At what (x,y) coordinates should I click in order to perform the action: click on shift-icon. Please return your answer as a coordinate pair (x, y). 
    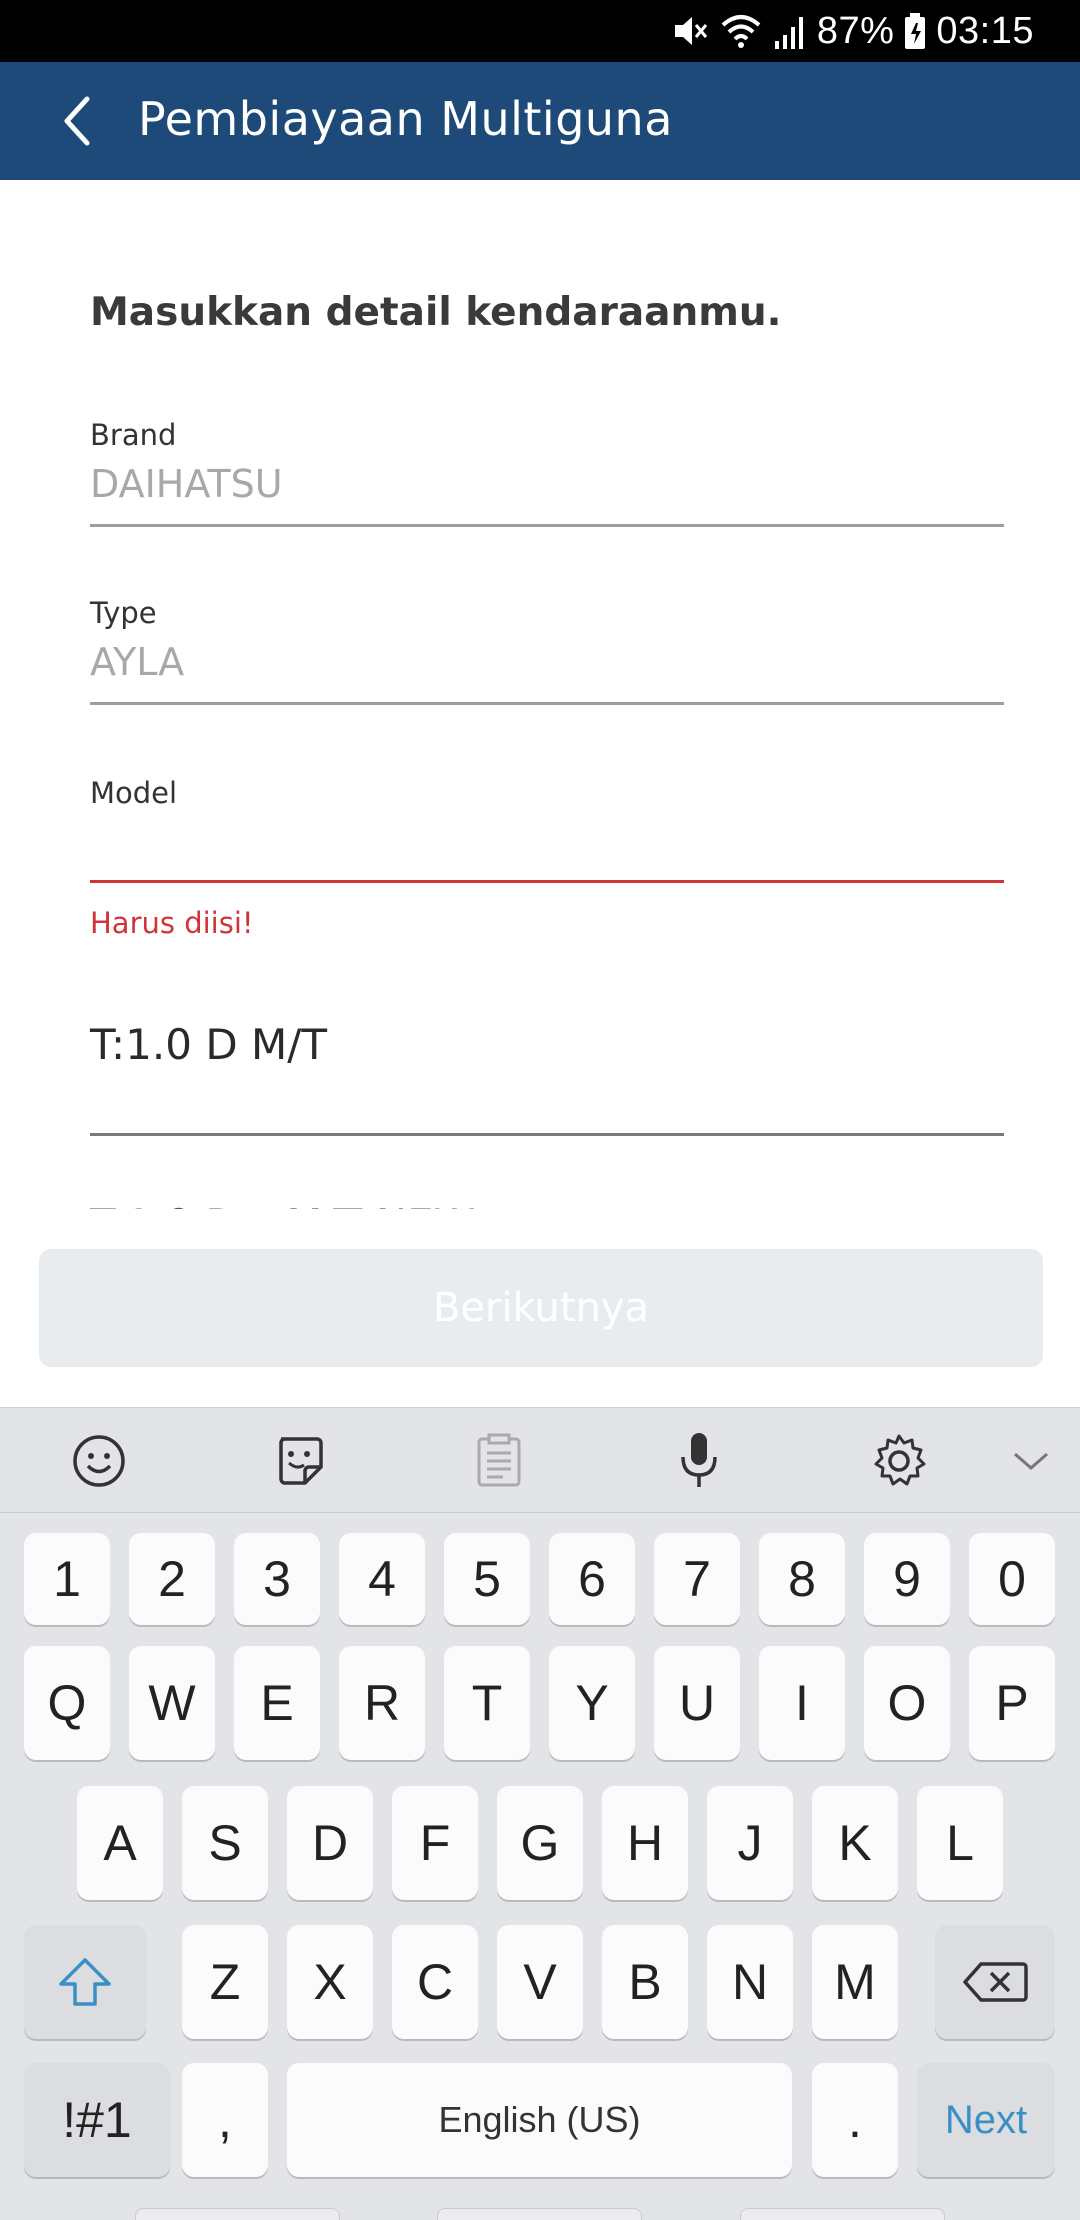
    Looking at the image, I should click on (85, 1982).